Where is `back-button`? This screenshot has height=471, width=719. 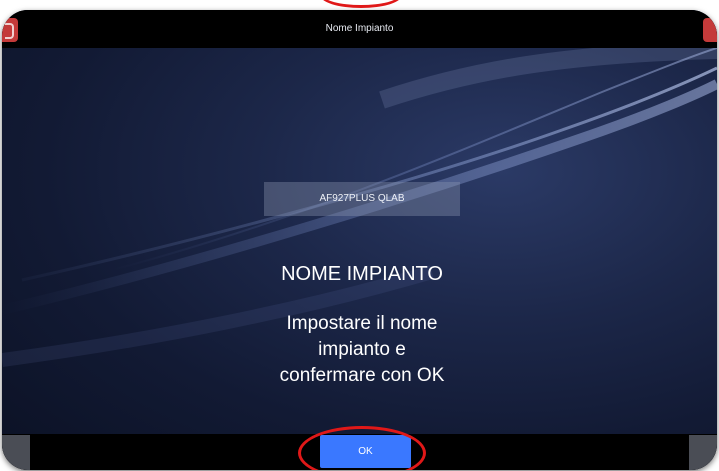
back-button is located at coordinates (10, 30).